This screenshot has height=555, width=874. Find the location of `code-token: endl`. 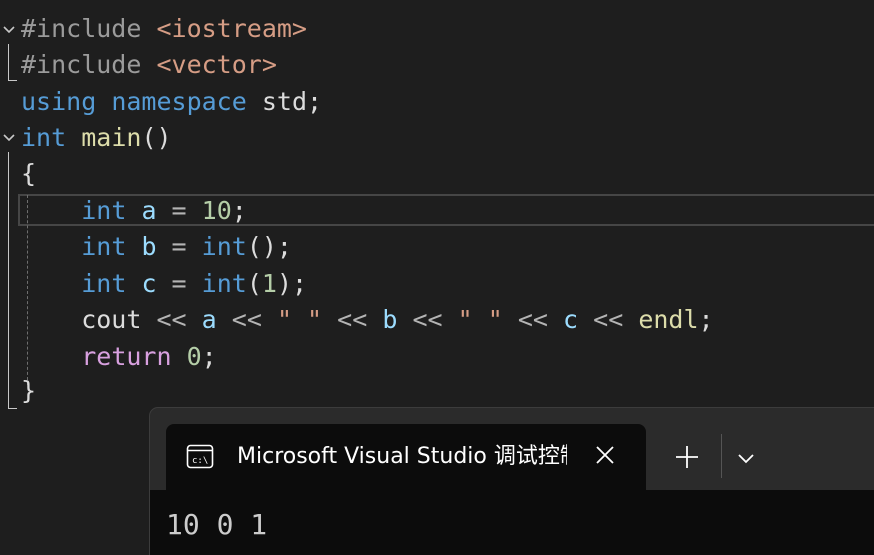

code-token: endl is located at coordinates (668, 319).